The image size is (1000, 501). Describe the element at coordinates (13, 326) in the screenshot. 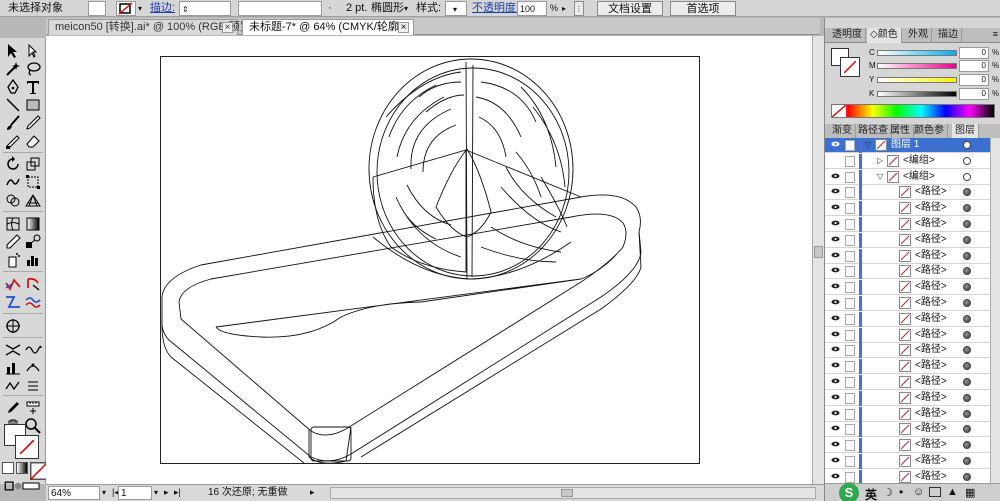

I see `crosshair-tool-icon` at that location.